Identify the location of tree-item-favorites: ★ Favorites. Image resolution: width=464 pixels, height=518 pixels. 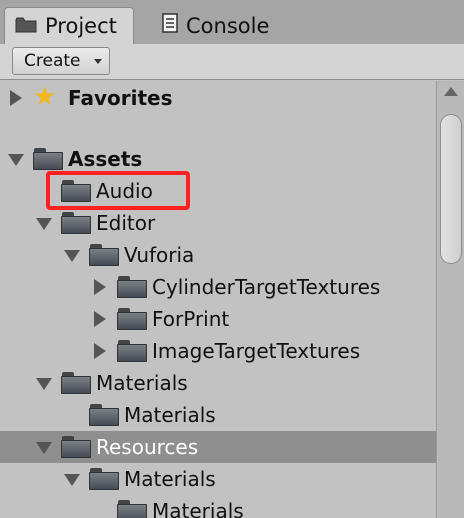
(218, 98).